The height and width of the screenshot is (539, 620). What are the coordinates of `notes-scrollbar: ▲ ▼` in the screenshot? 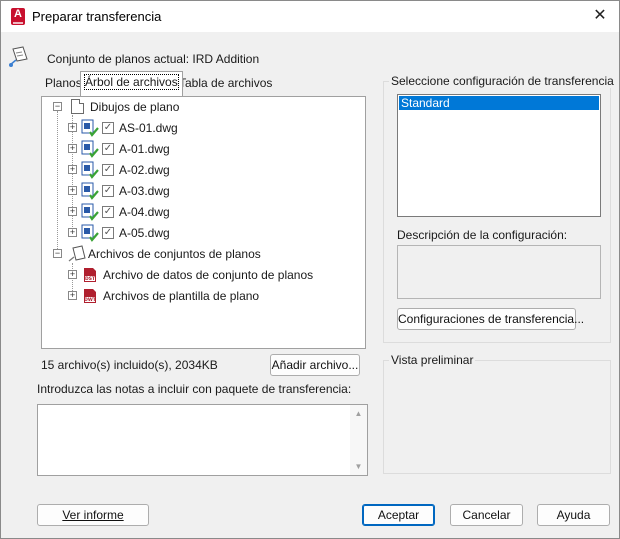 It's located at (358, 440).